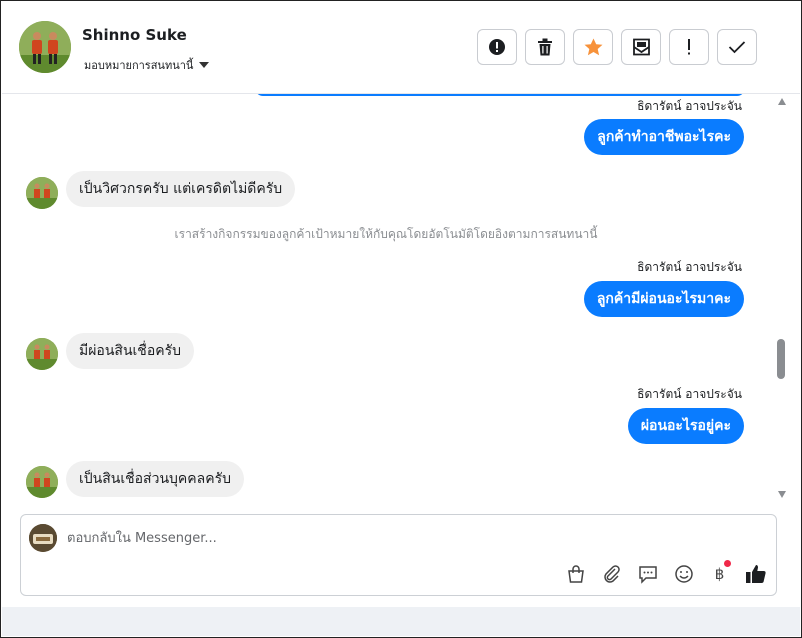  I want to click on baht-icon: ฿, so click(719, 573).